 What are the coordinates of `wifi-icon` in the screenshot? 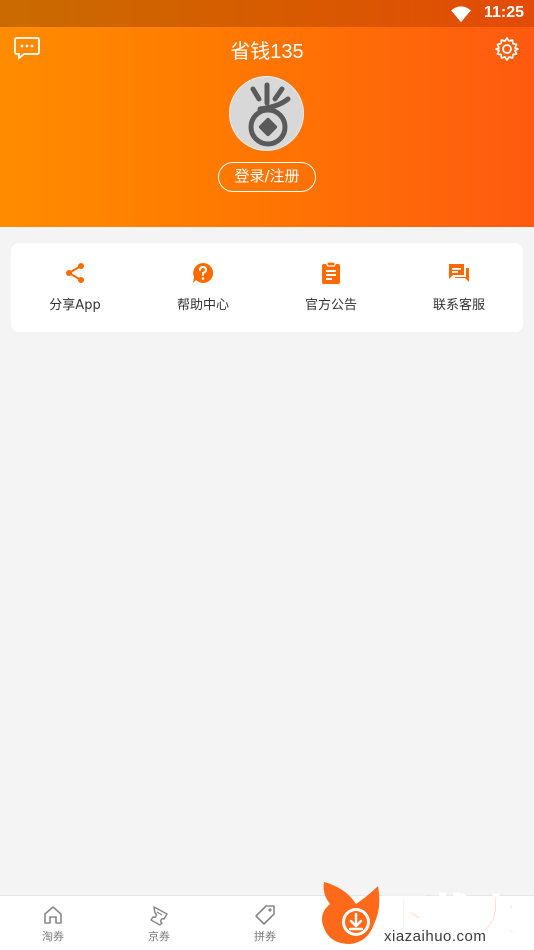 It's located at (461, 14).